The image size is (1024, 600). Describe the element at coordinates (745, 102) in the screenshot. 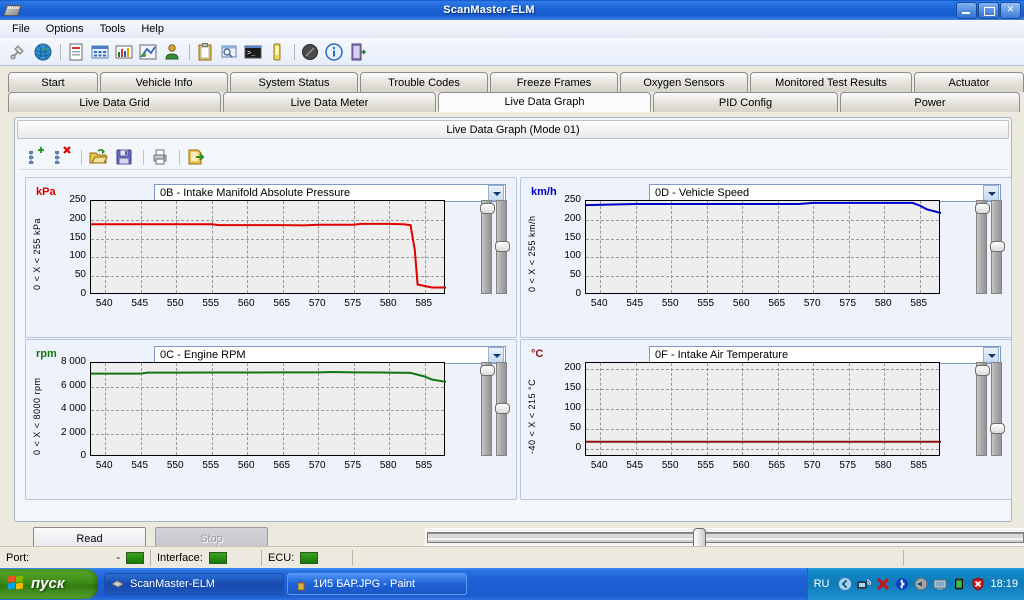

I see `tab-pid-config: PID Config` at that location.